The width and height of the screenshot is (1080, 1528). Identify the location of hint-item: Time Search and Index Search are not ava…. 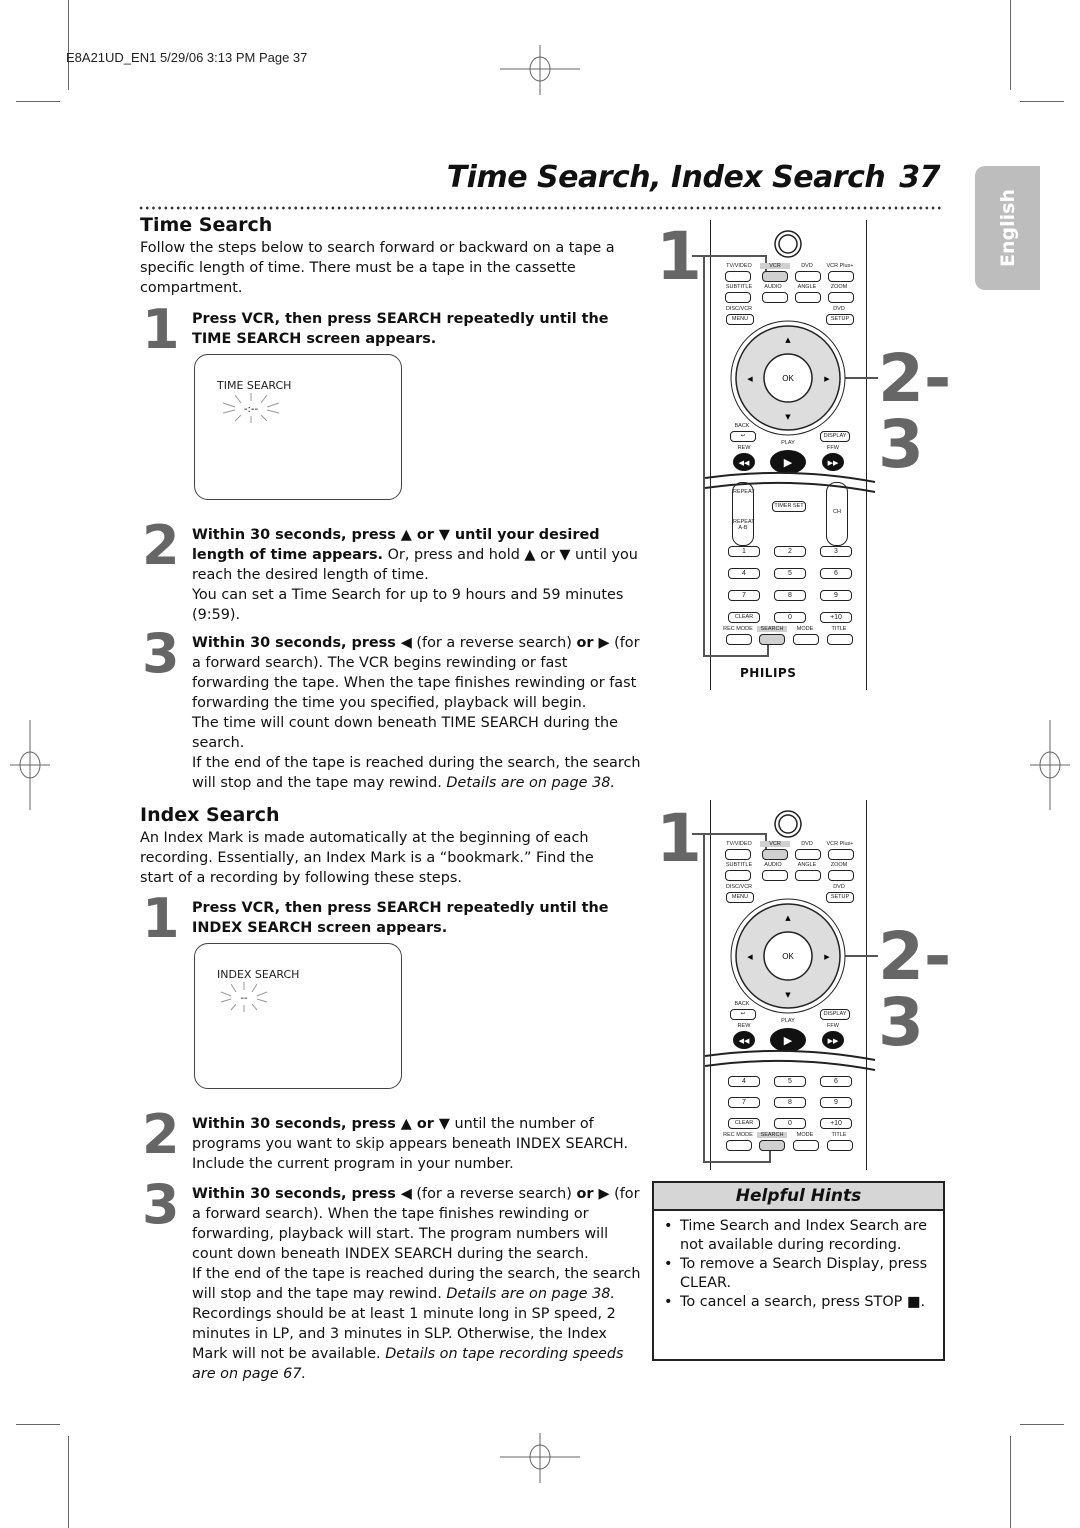
(803, 1236).